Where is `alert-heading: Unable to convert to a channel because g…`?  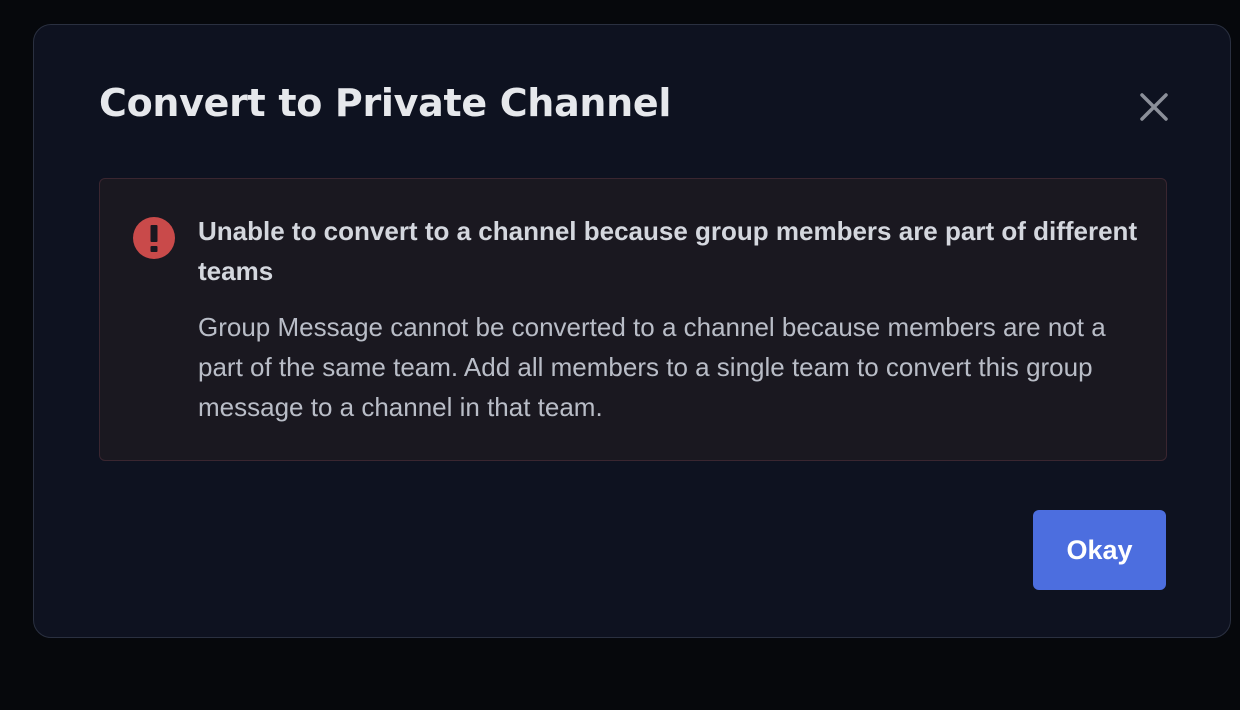
alert-heading: Unable to convert to a channel because g… is located at coordinates (668, 251).